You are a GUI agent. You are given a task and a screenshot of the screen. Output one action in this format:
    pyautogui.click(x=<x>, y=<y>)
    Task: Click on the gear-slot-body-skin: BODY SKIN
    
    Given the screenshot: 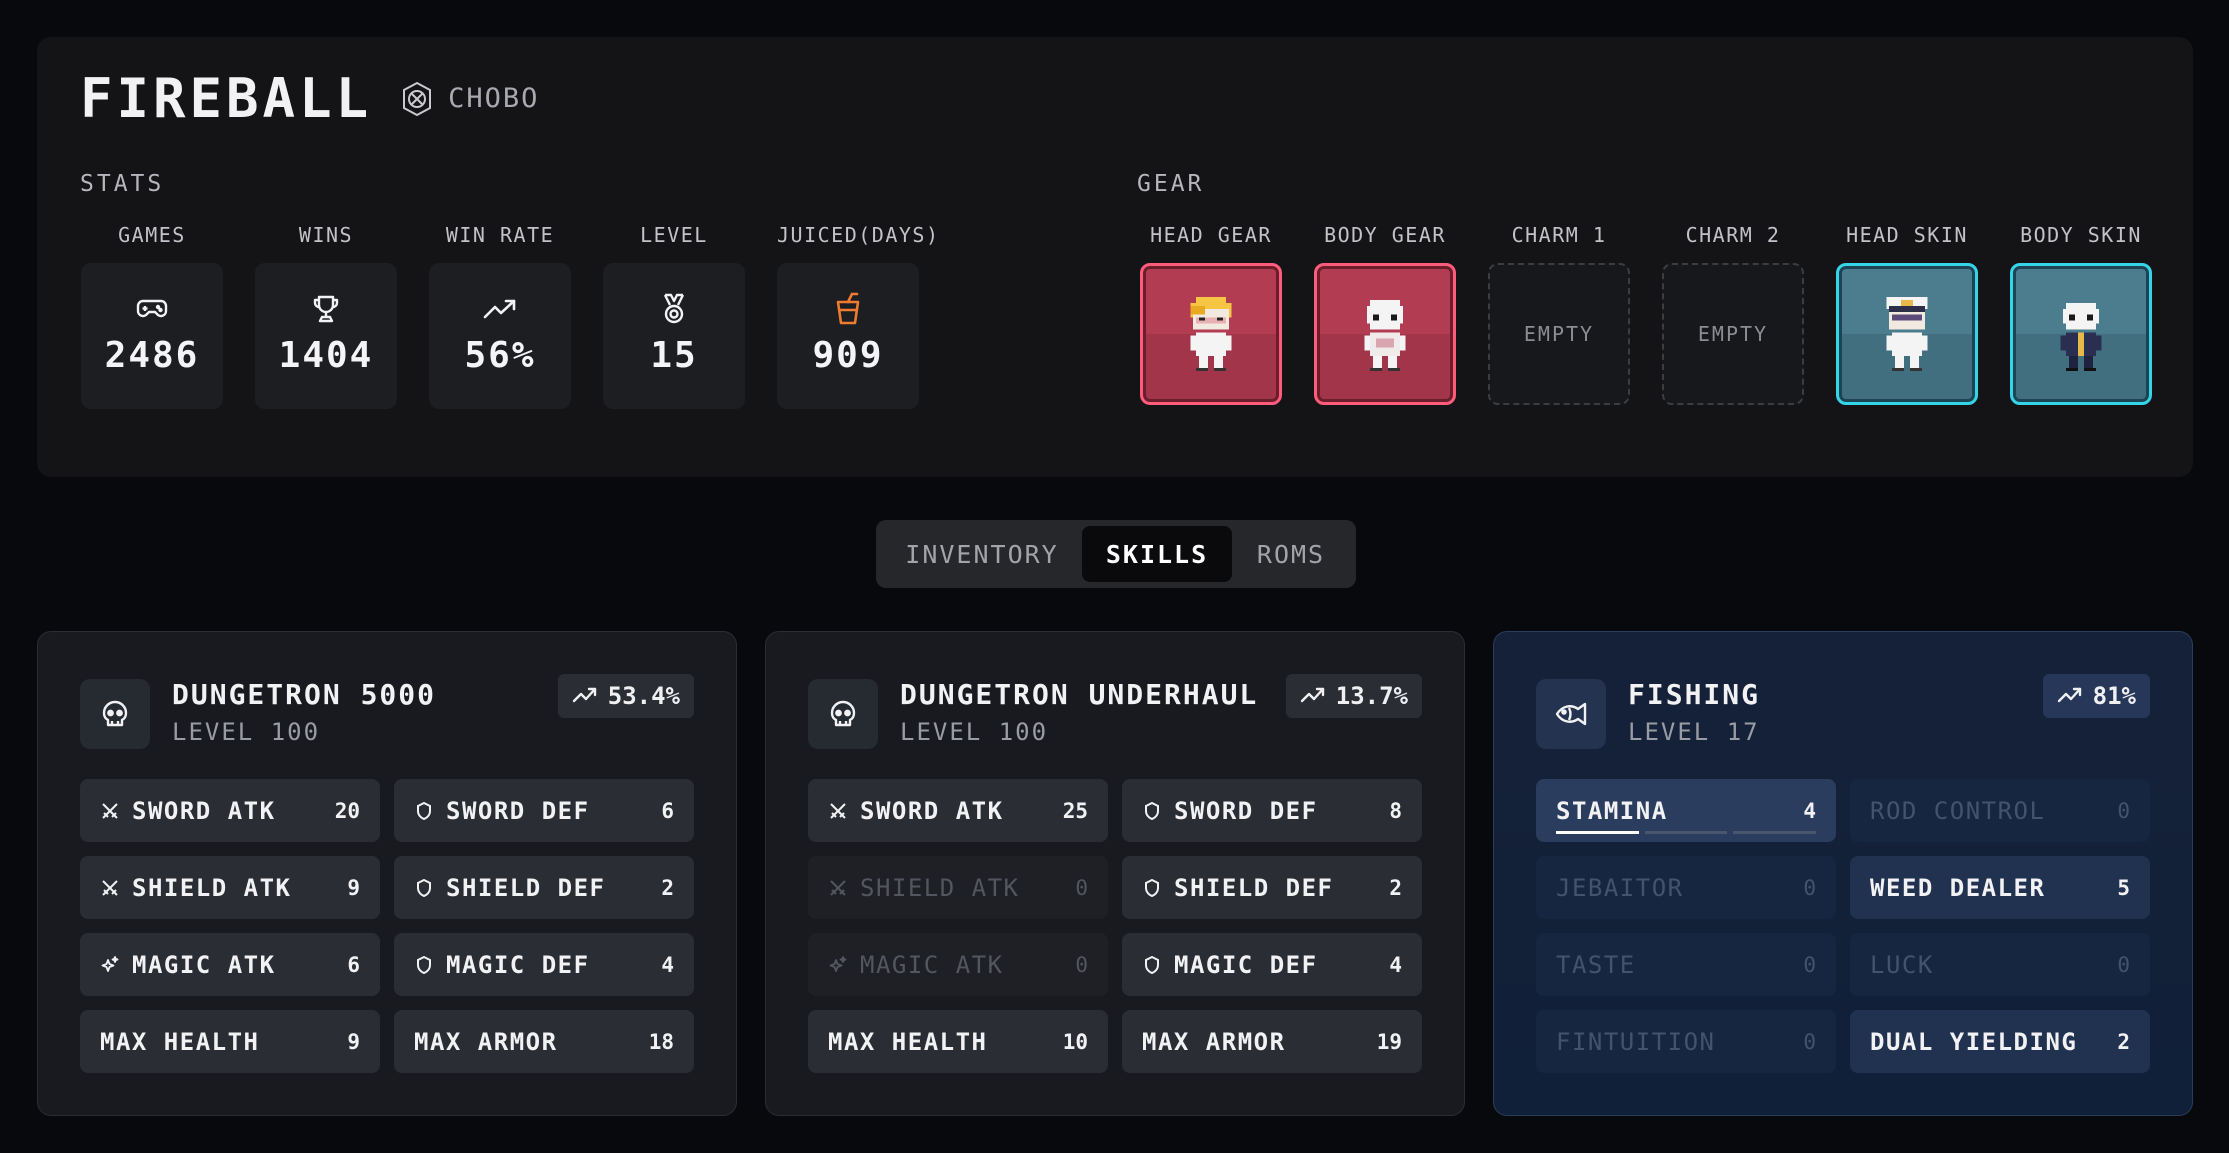 What is the action you would take?
    pyautogui.click(x=2081, y=314)
    